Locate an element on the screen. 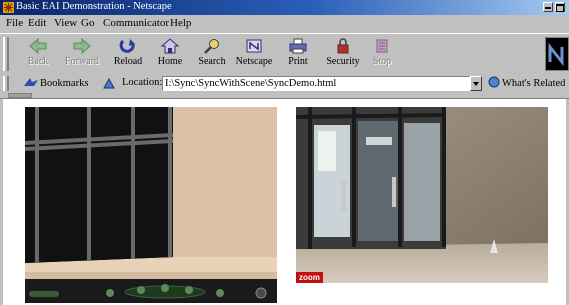  print-button: Print is located at coordinates (298, 54).